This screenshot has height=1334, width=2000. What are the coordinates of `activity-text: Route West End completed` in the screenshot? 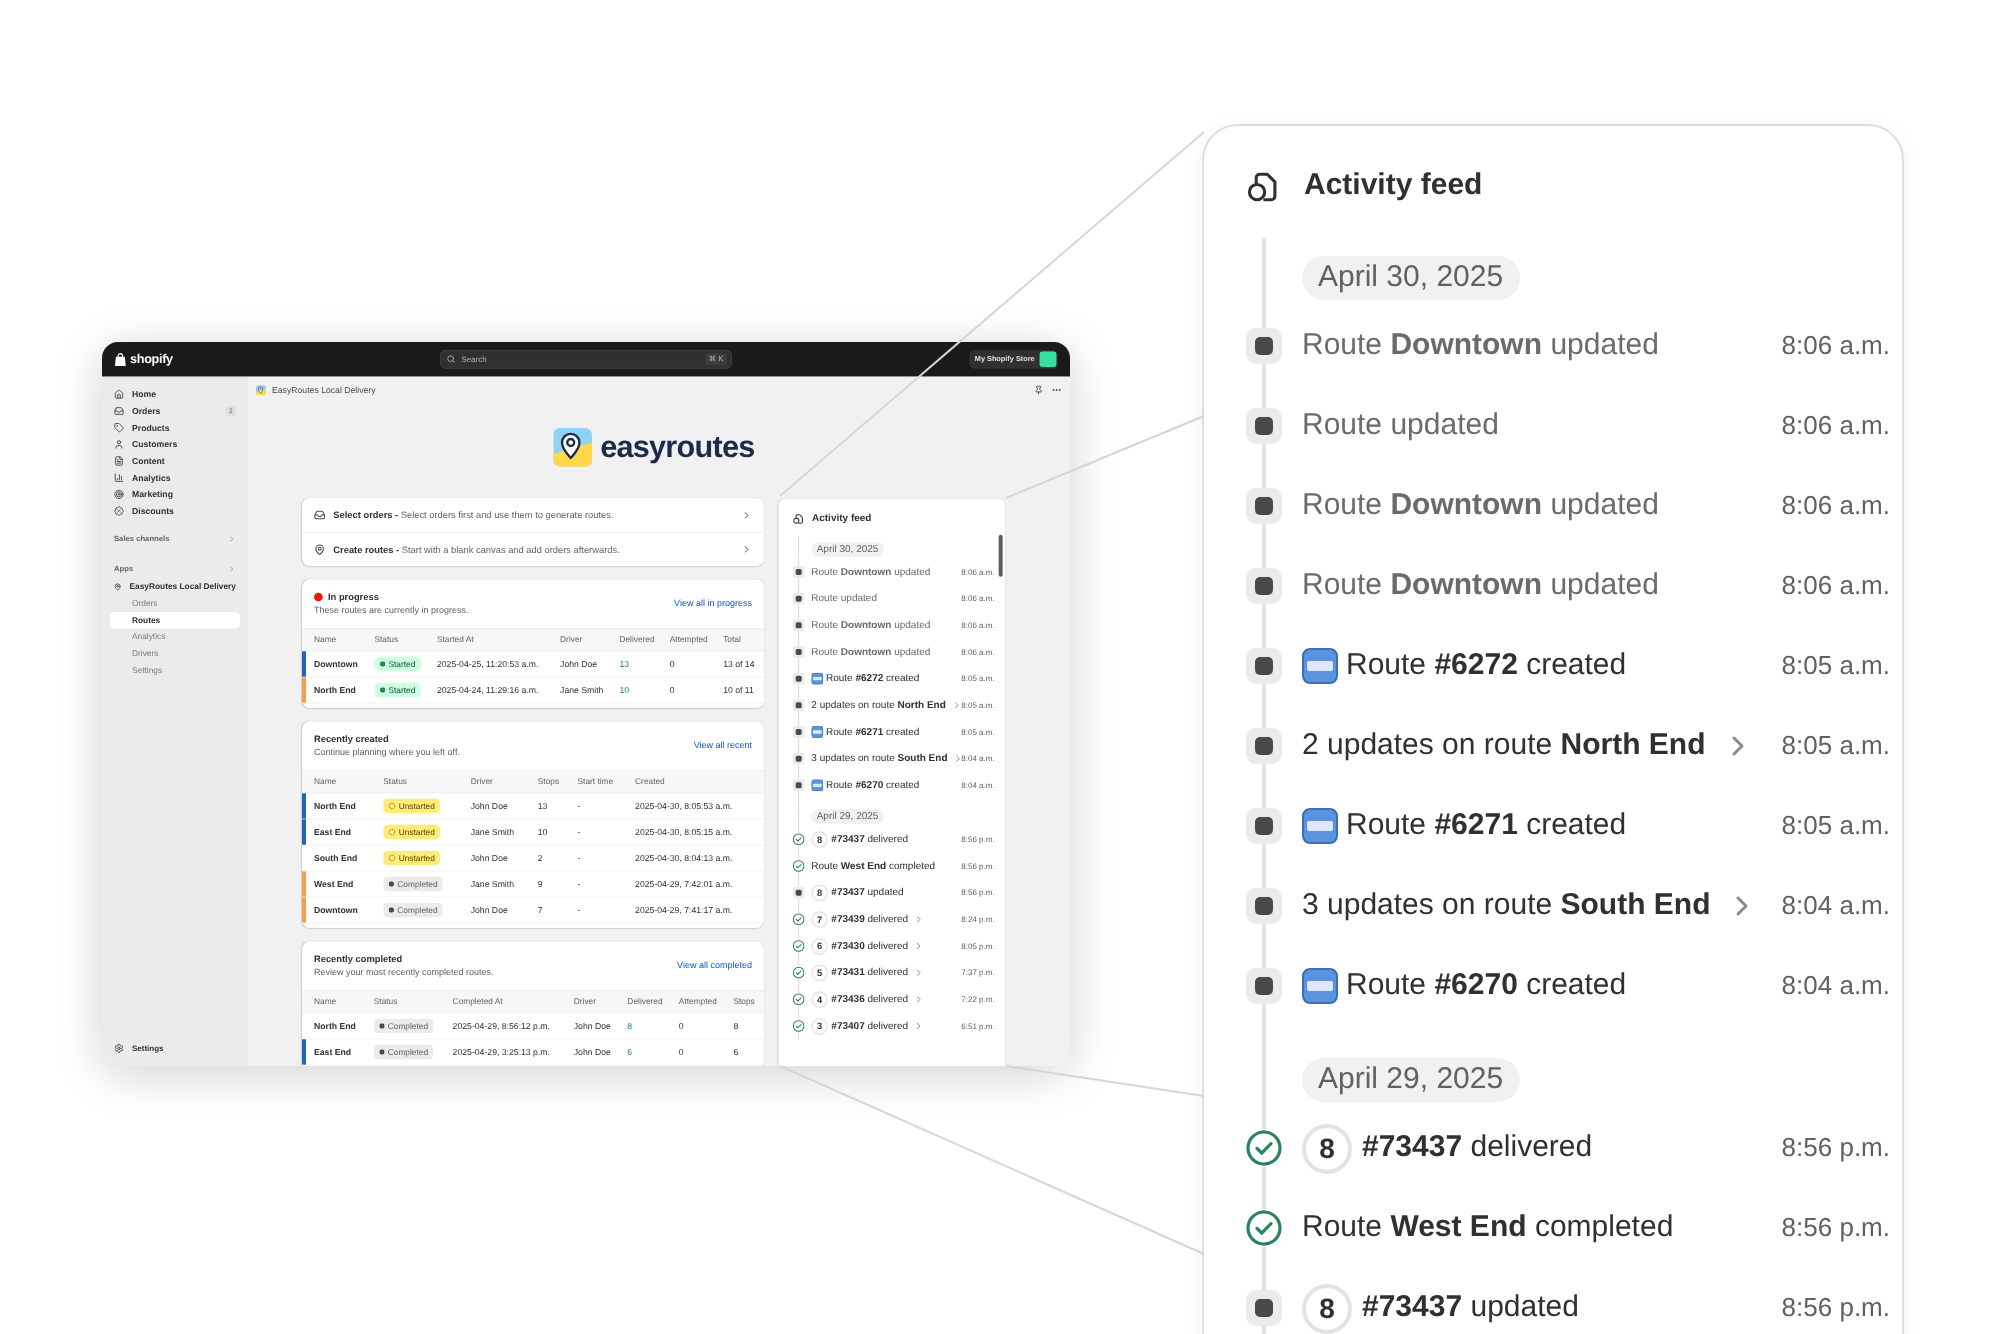 It's located at (1488, 1227).